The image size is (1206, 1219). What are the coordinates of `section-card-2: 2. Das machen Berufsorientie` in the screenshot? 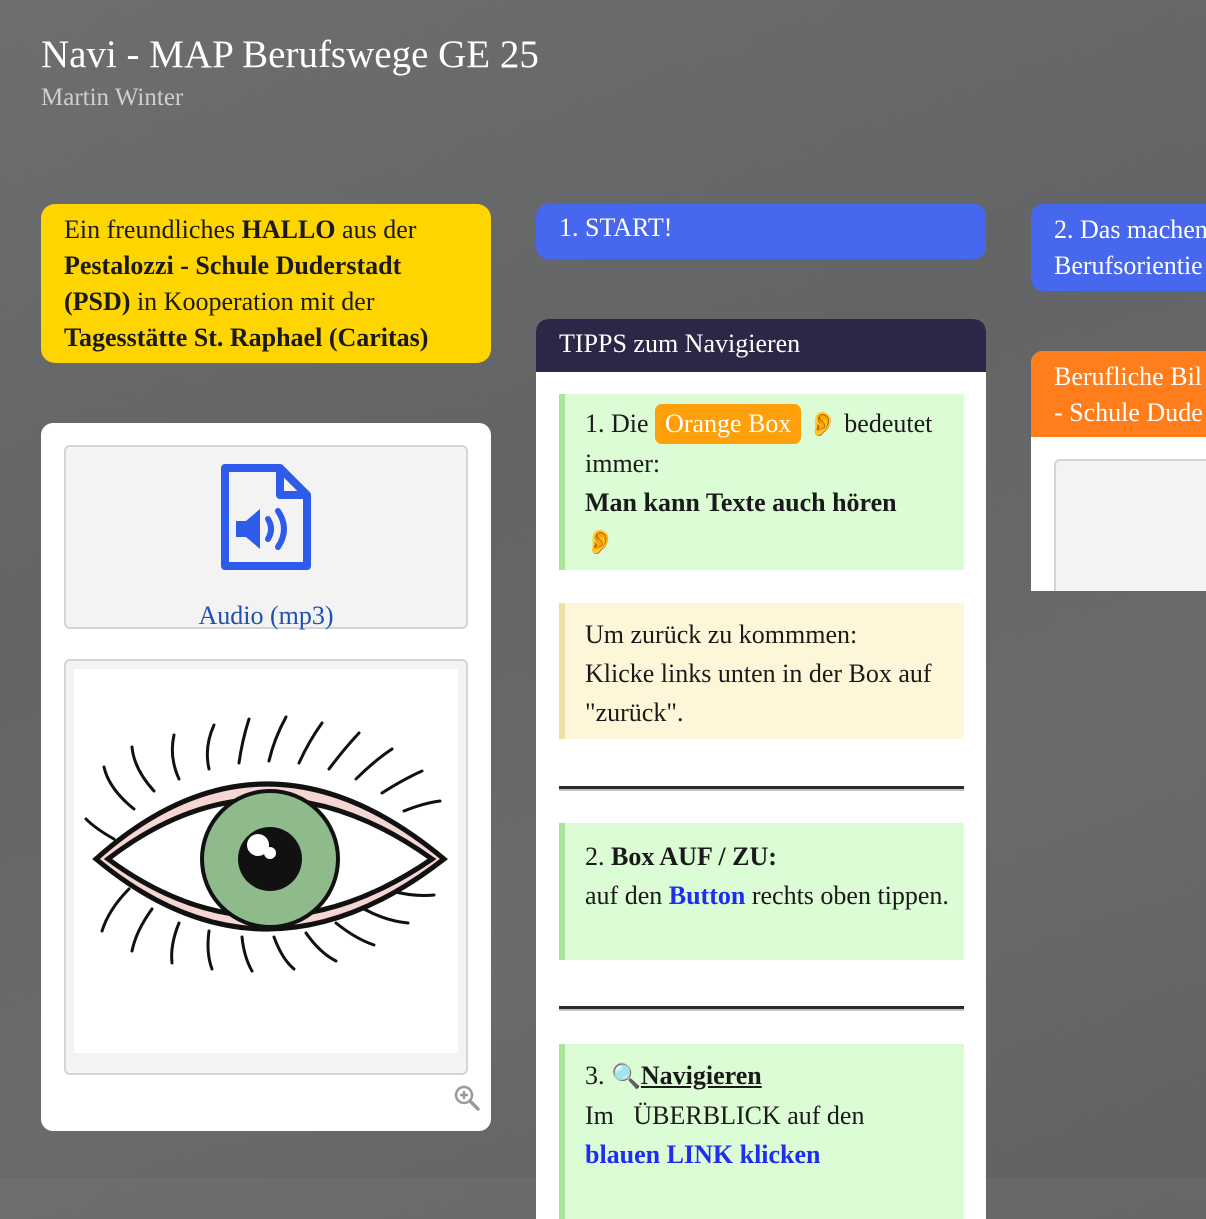 It's located at (1118, 247).